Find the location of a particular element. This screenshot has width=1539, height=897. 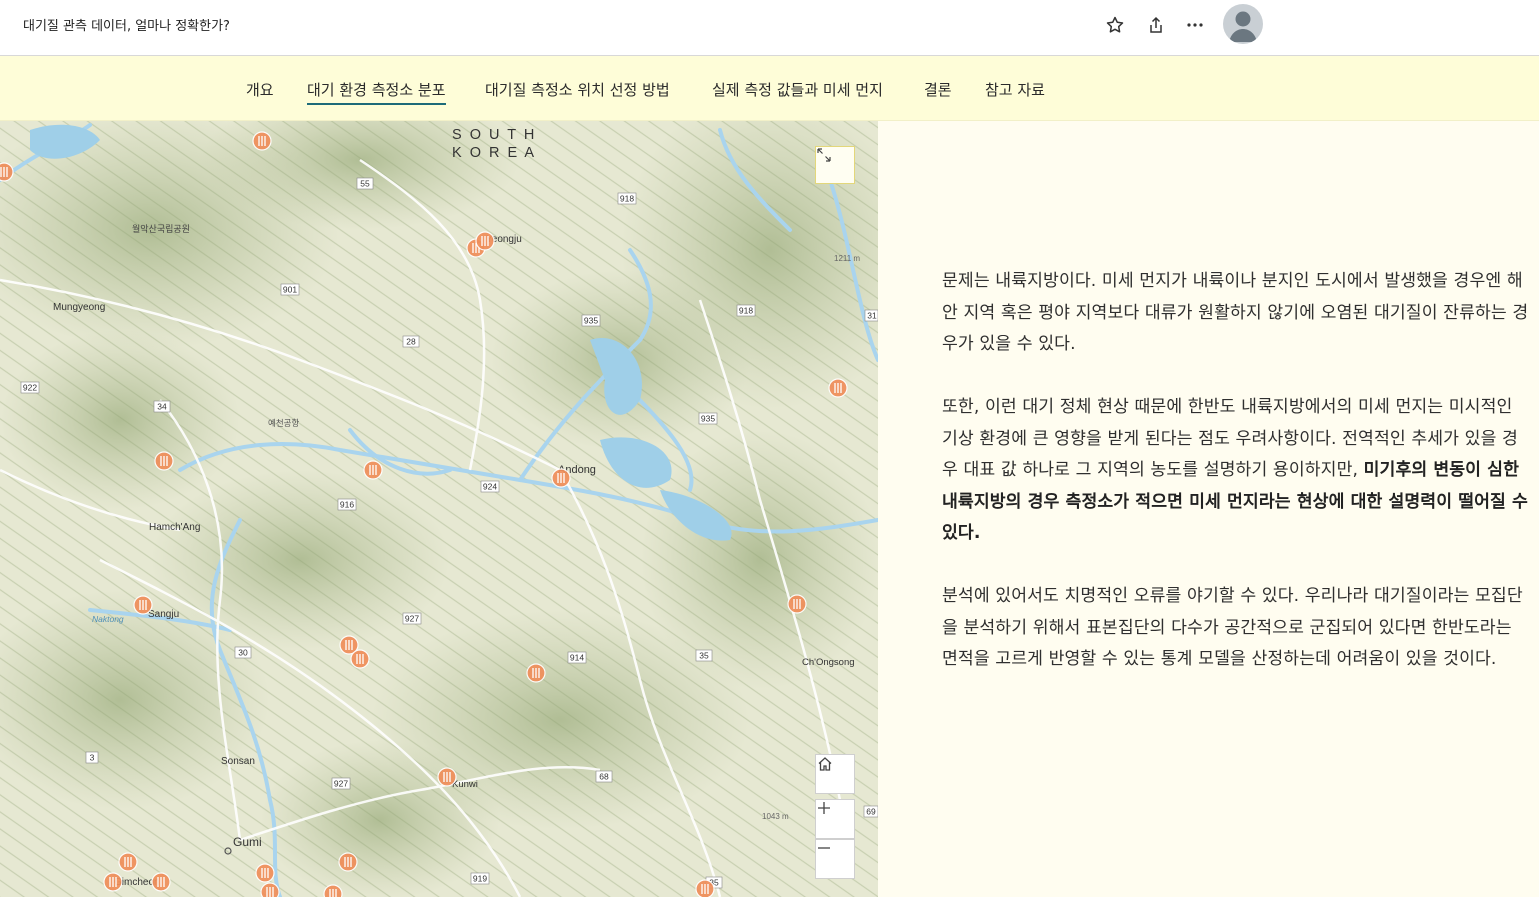

svg-text: 34 is located at coordinates (162, 407).